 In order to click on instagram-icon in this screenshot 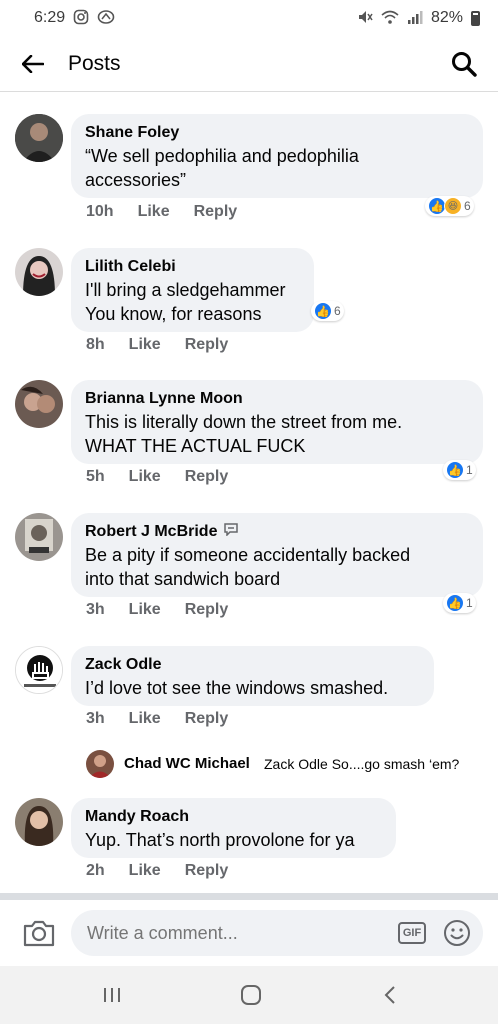, I will do `click(81, 18)`.